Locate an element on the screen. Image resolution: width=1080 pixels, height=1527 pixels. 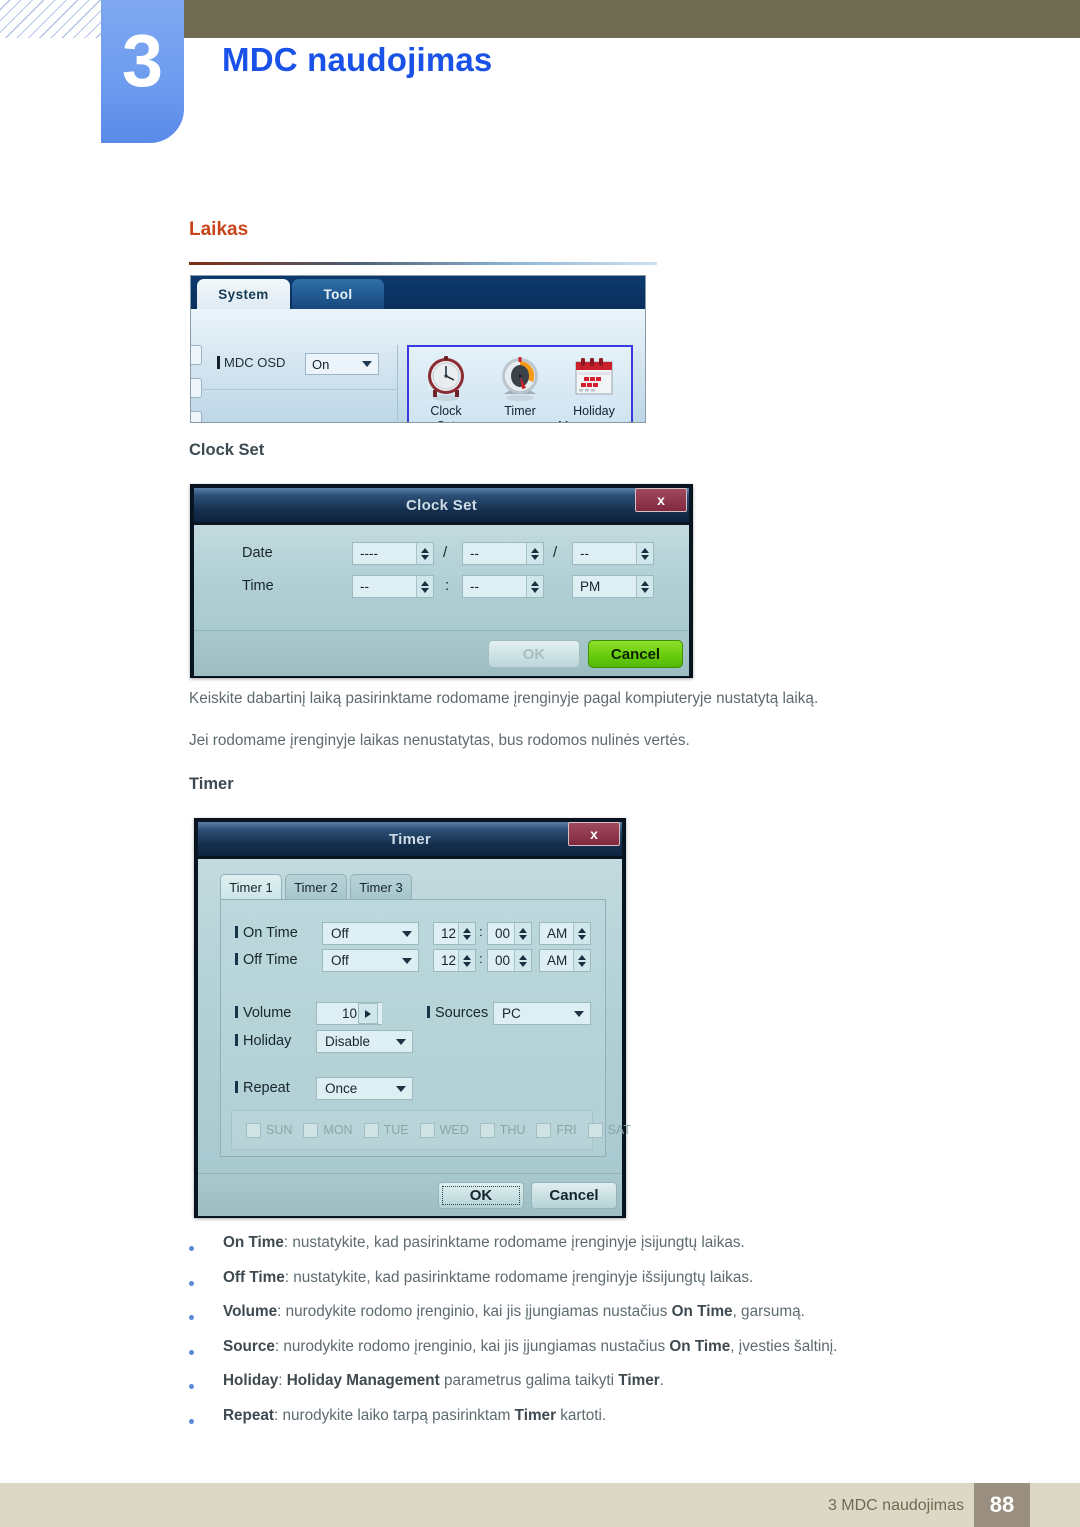
off-time-hour-spinner: 12 is located at coordinates (454, 960).